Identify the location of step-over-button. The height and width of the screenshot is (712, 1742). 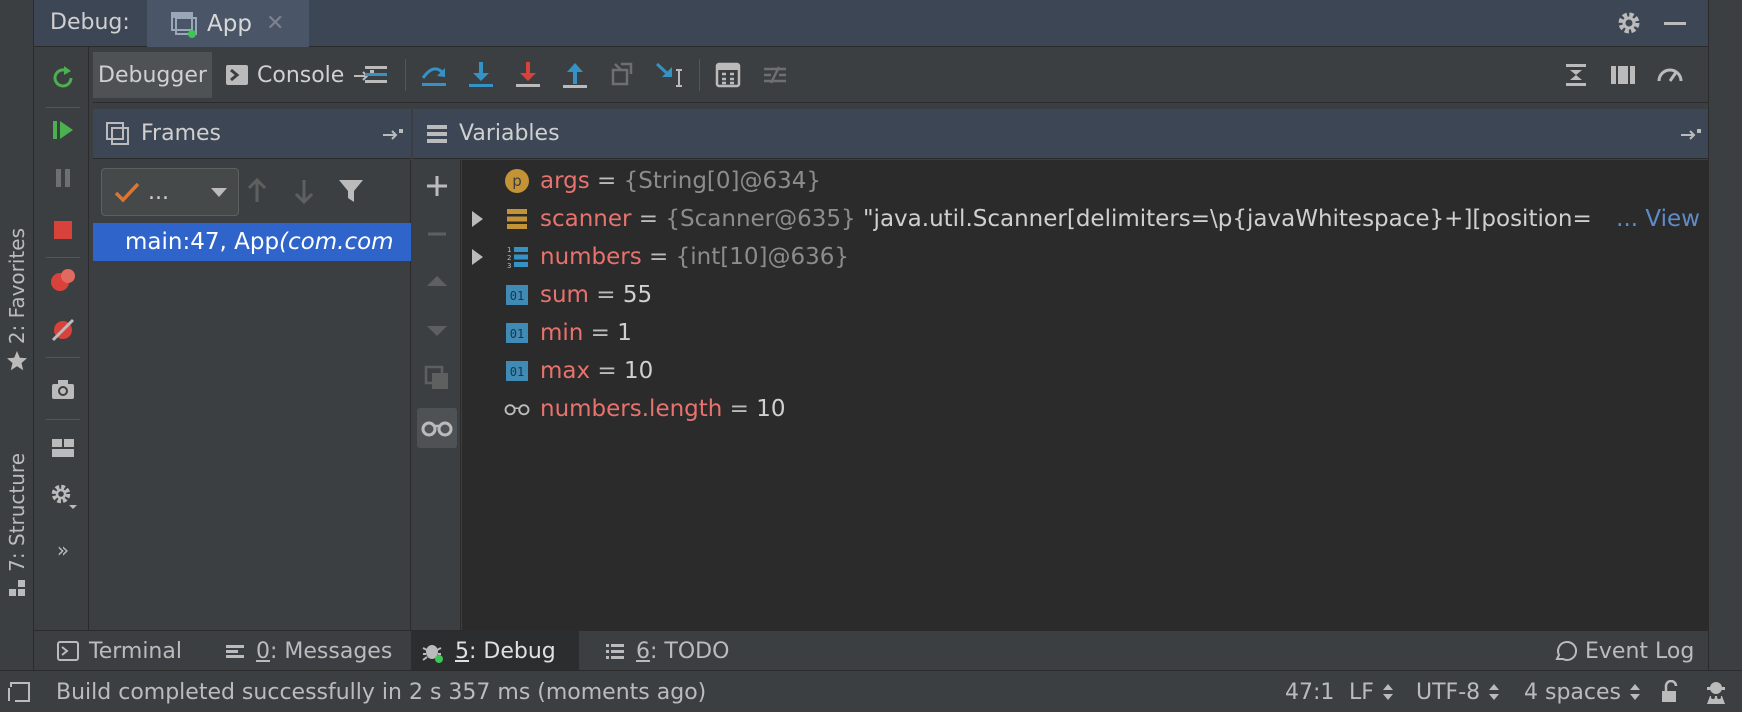
(434, 75).